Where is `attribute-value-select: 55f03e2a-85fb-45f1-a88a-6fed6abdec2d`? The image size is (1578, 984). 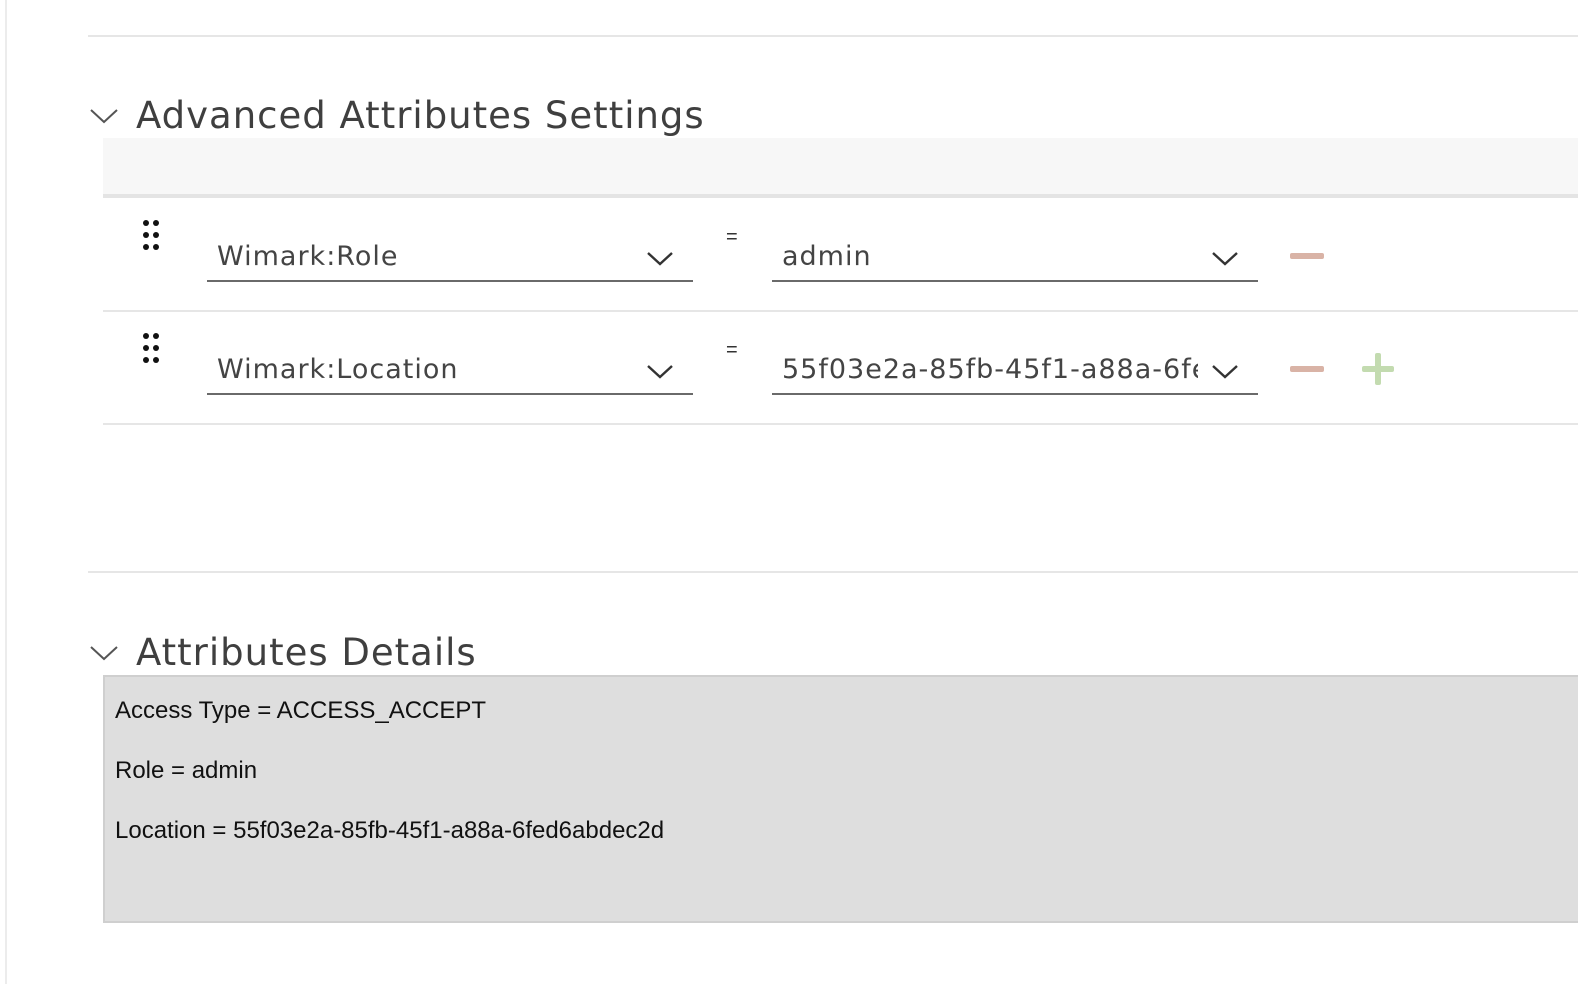
attribute-value-select: 55f03e2a-85fb-45f1-a88a-6fed6abdec2d is located at coordinates (1015, 372).